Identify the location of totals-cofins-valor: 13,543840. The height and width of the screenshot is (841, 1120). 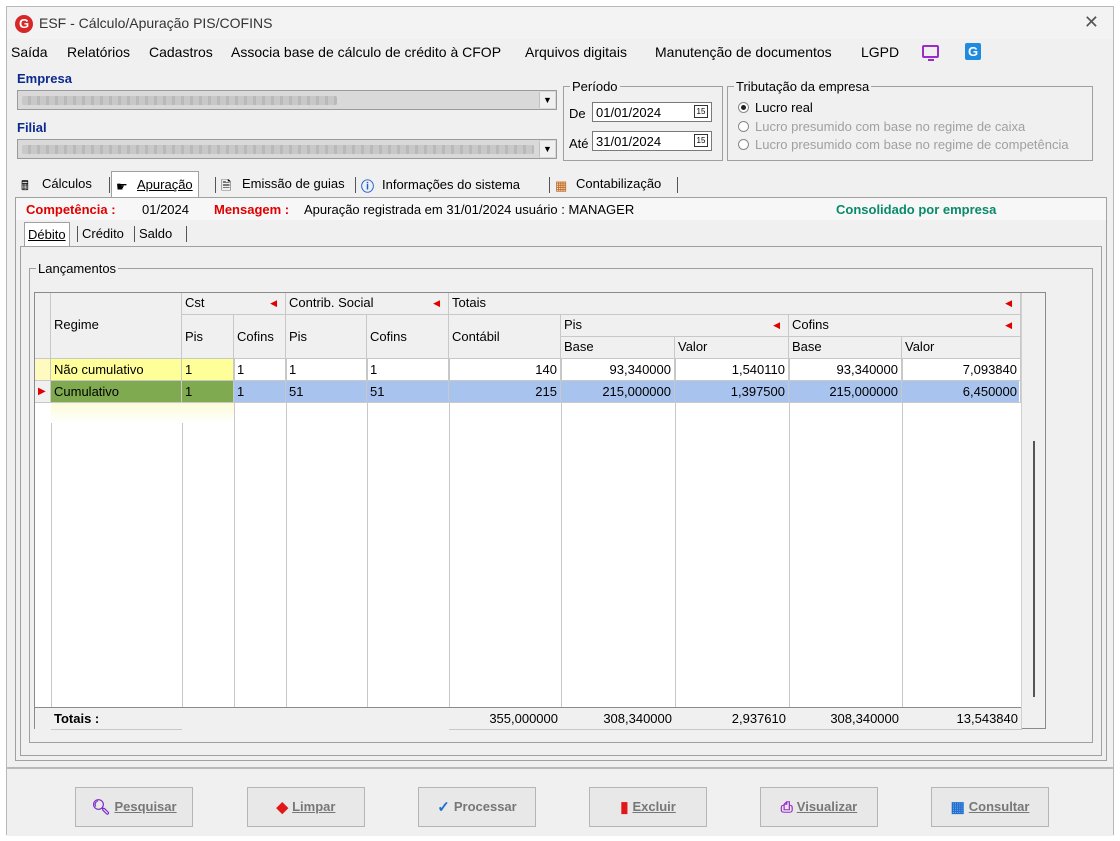
(961, 719).